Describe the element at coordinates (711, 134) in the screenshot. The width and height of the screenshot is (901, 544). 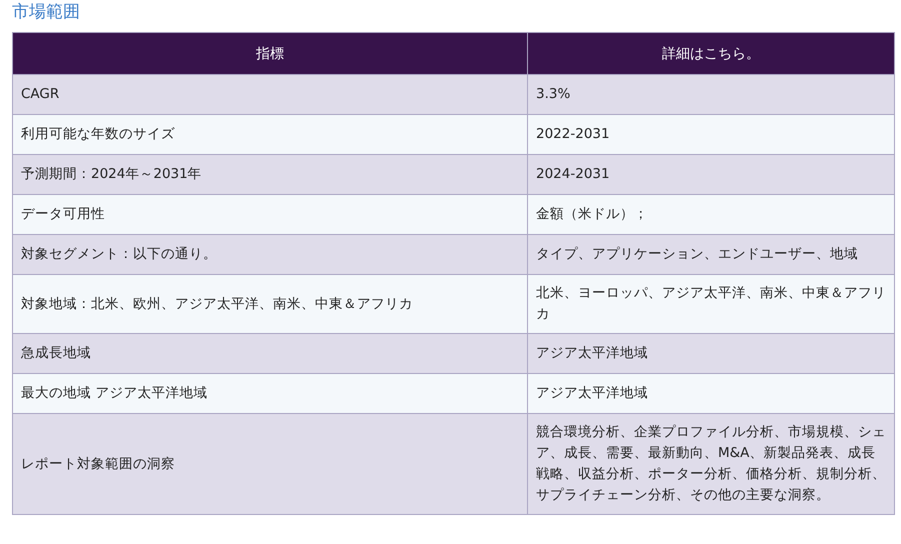
I see `table-cell: 2022-2031` at that location.